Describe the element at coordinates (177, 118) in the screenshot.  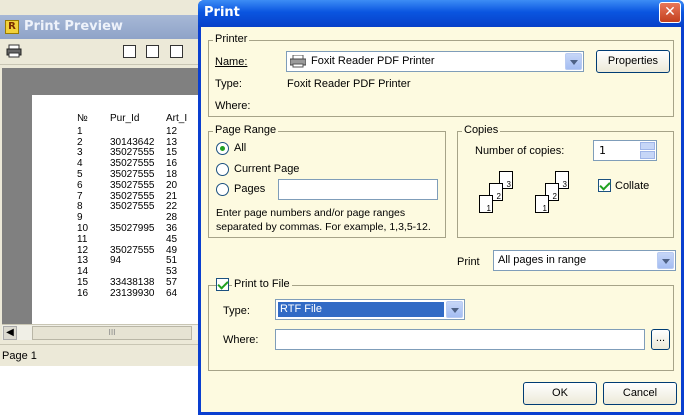
I see `table-header-cell: Art_I` at that location.